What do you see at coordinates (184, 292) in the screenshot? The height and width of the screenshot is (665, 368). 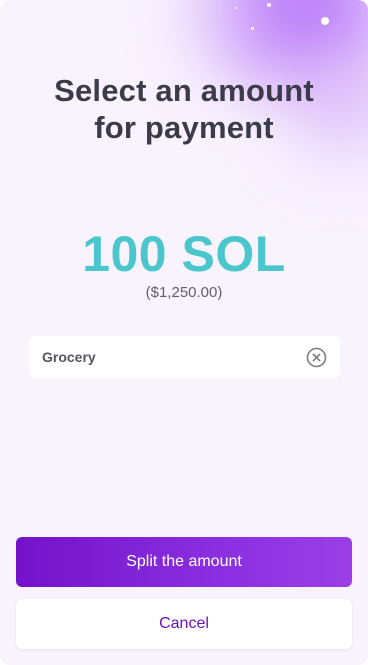 I see `fiat-amount: ($1,250.00)` at bounding box center [184, 292].